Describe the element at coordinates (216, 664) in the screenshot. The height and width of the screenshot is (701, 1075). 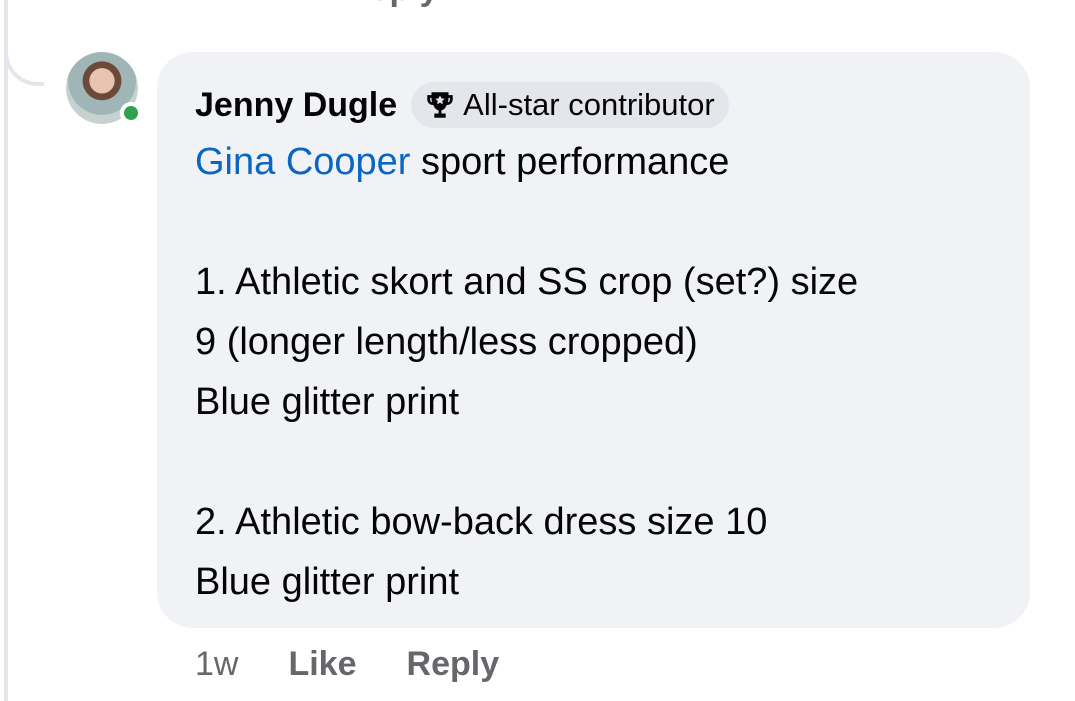
I see `comment-timestamp: 1w` at that location.